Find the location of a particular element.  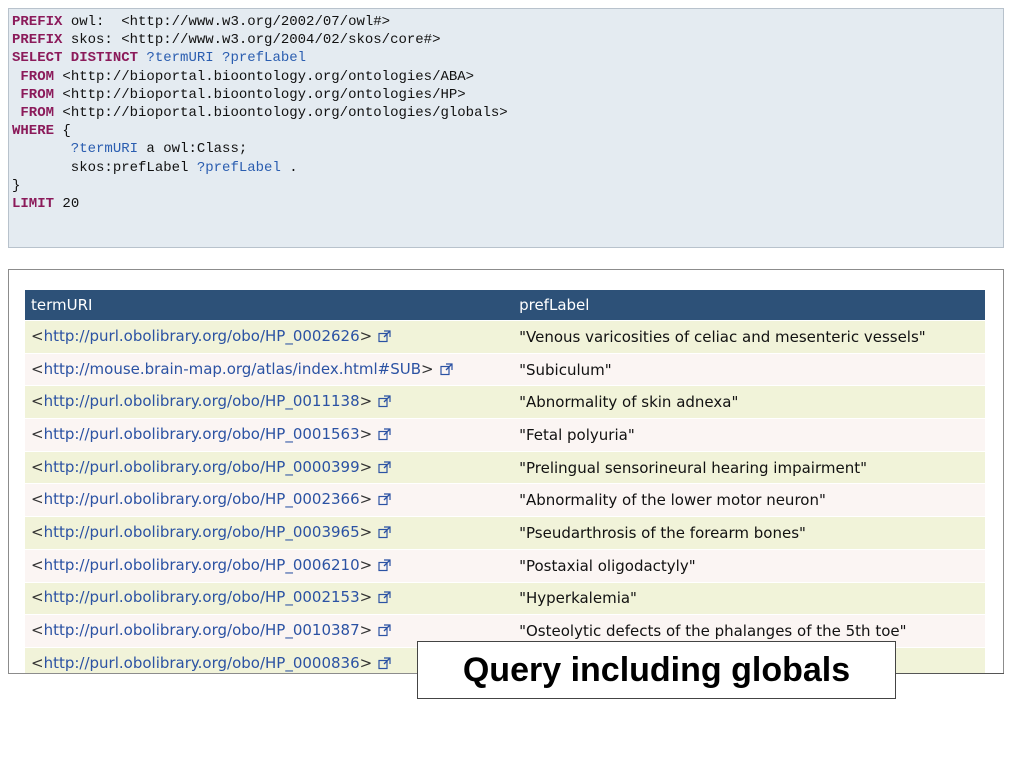

query-keyword: WHERE is located at coordinates (33, 131).